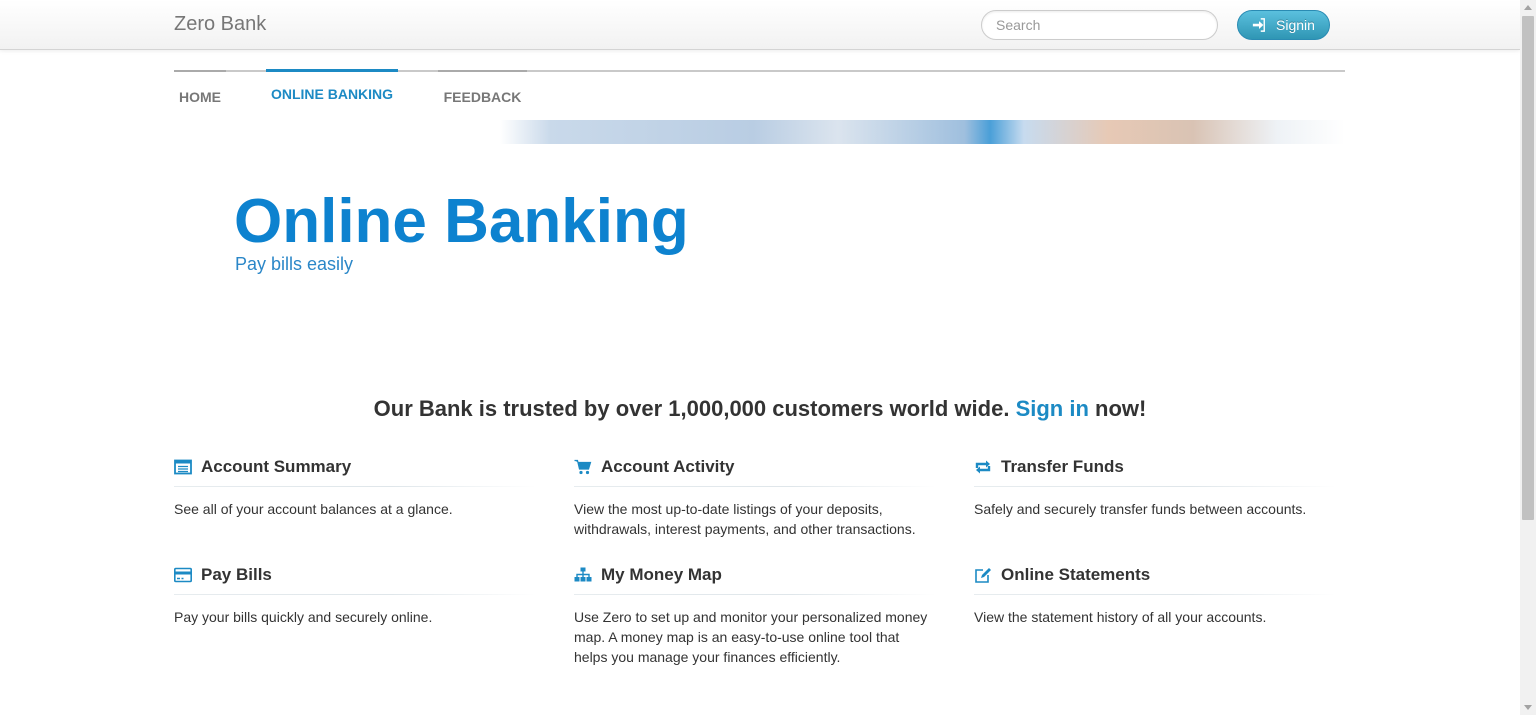  What do you see at coordinates (461, 221) in the screenshot?
I see `page-title: Online Banking` at bounding box center [461, 221].